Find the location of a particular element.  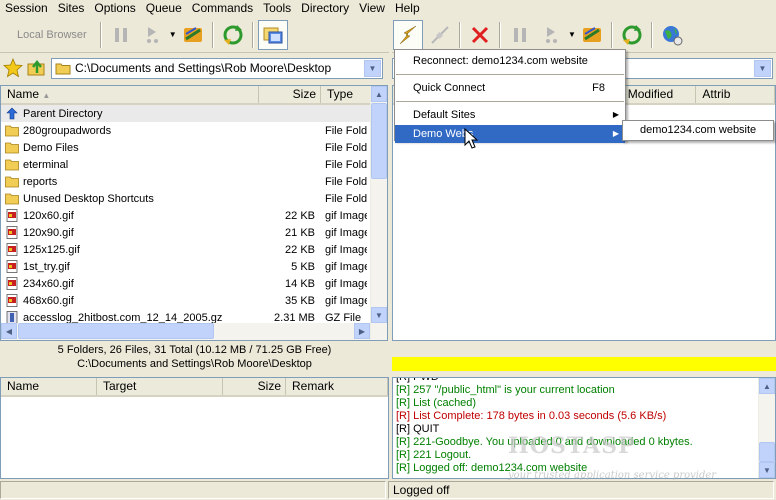

globe-button is located at coordinates (672, 35).